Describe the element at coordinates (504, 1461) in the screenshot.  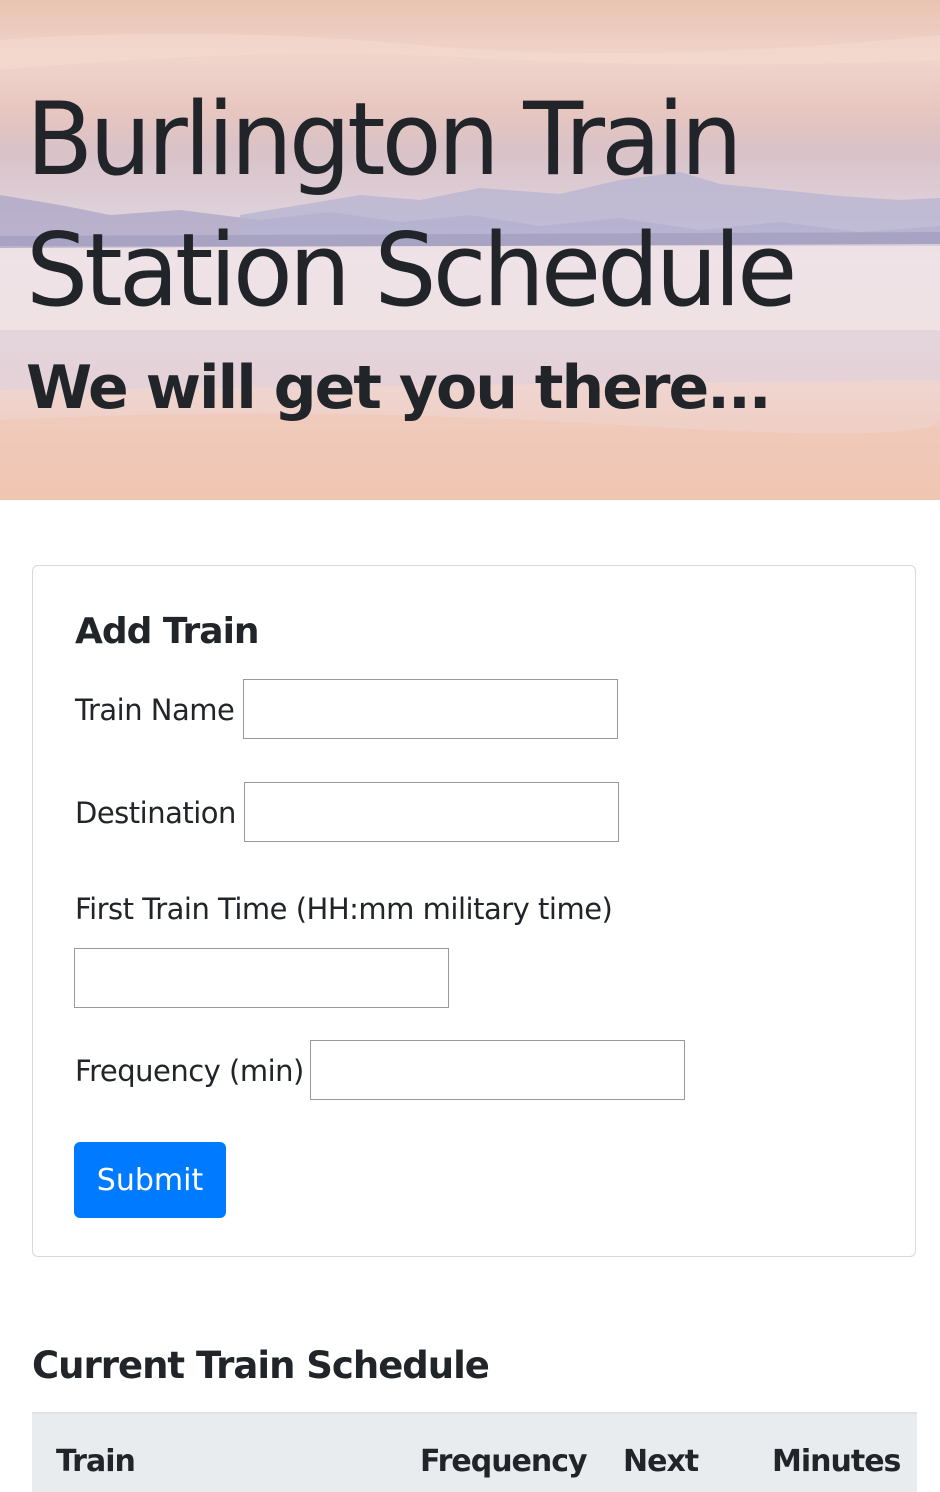
I see `column-header-frequency: Frequency` at that location.